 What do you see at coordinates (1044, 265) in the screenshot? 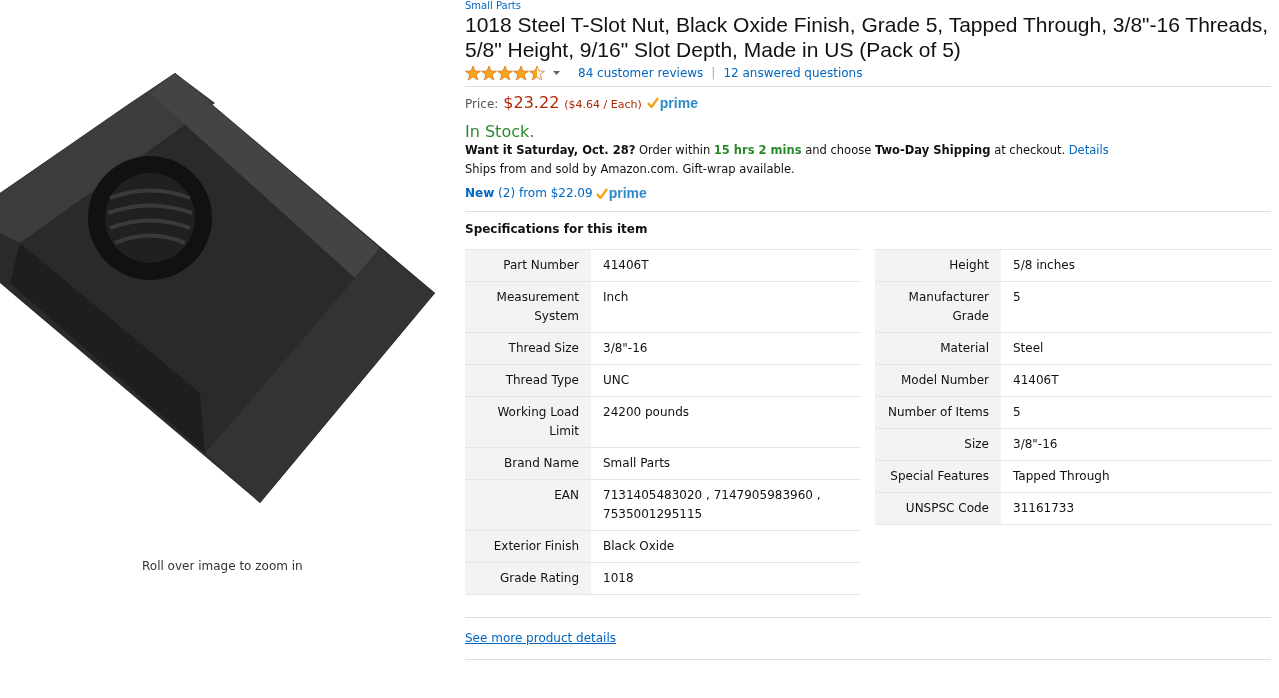
I see `spec-value: 5/8 inches` at bounding box center [1044, 265].